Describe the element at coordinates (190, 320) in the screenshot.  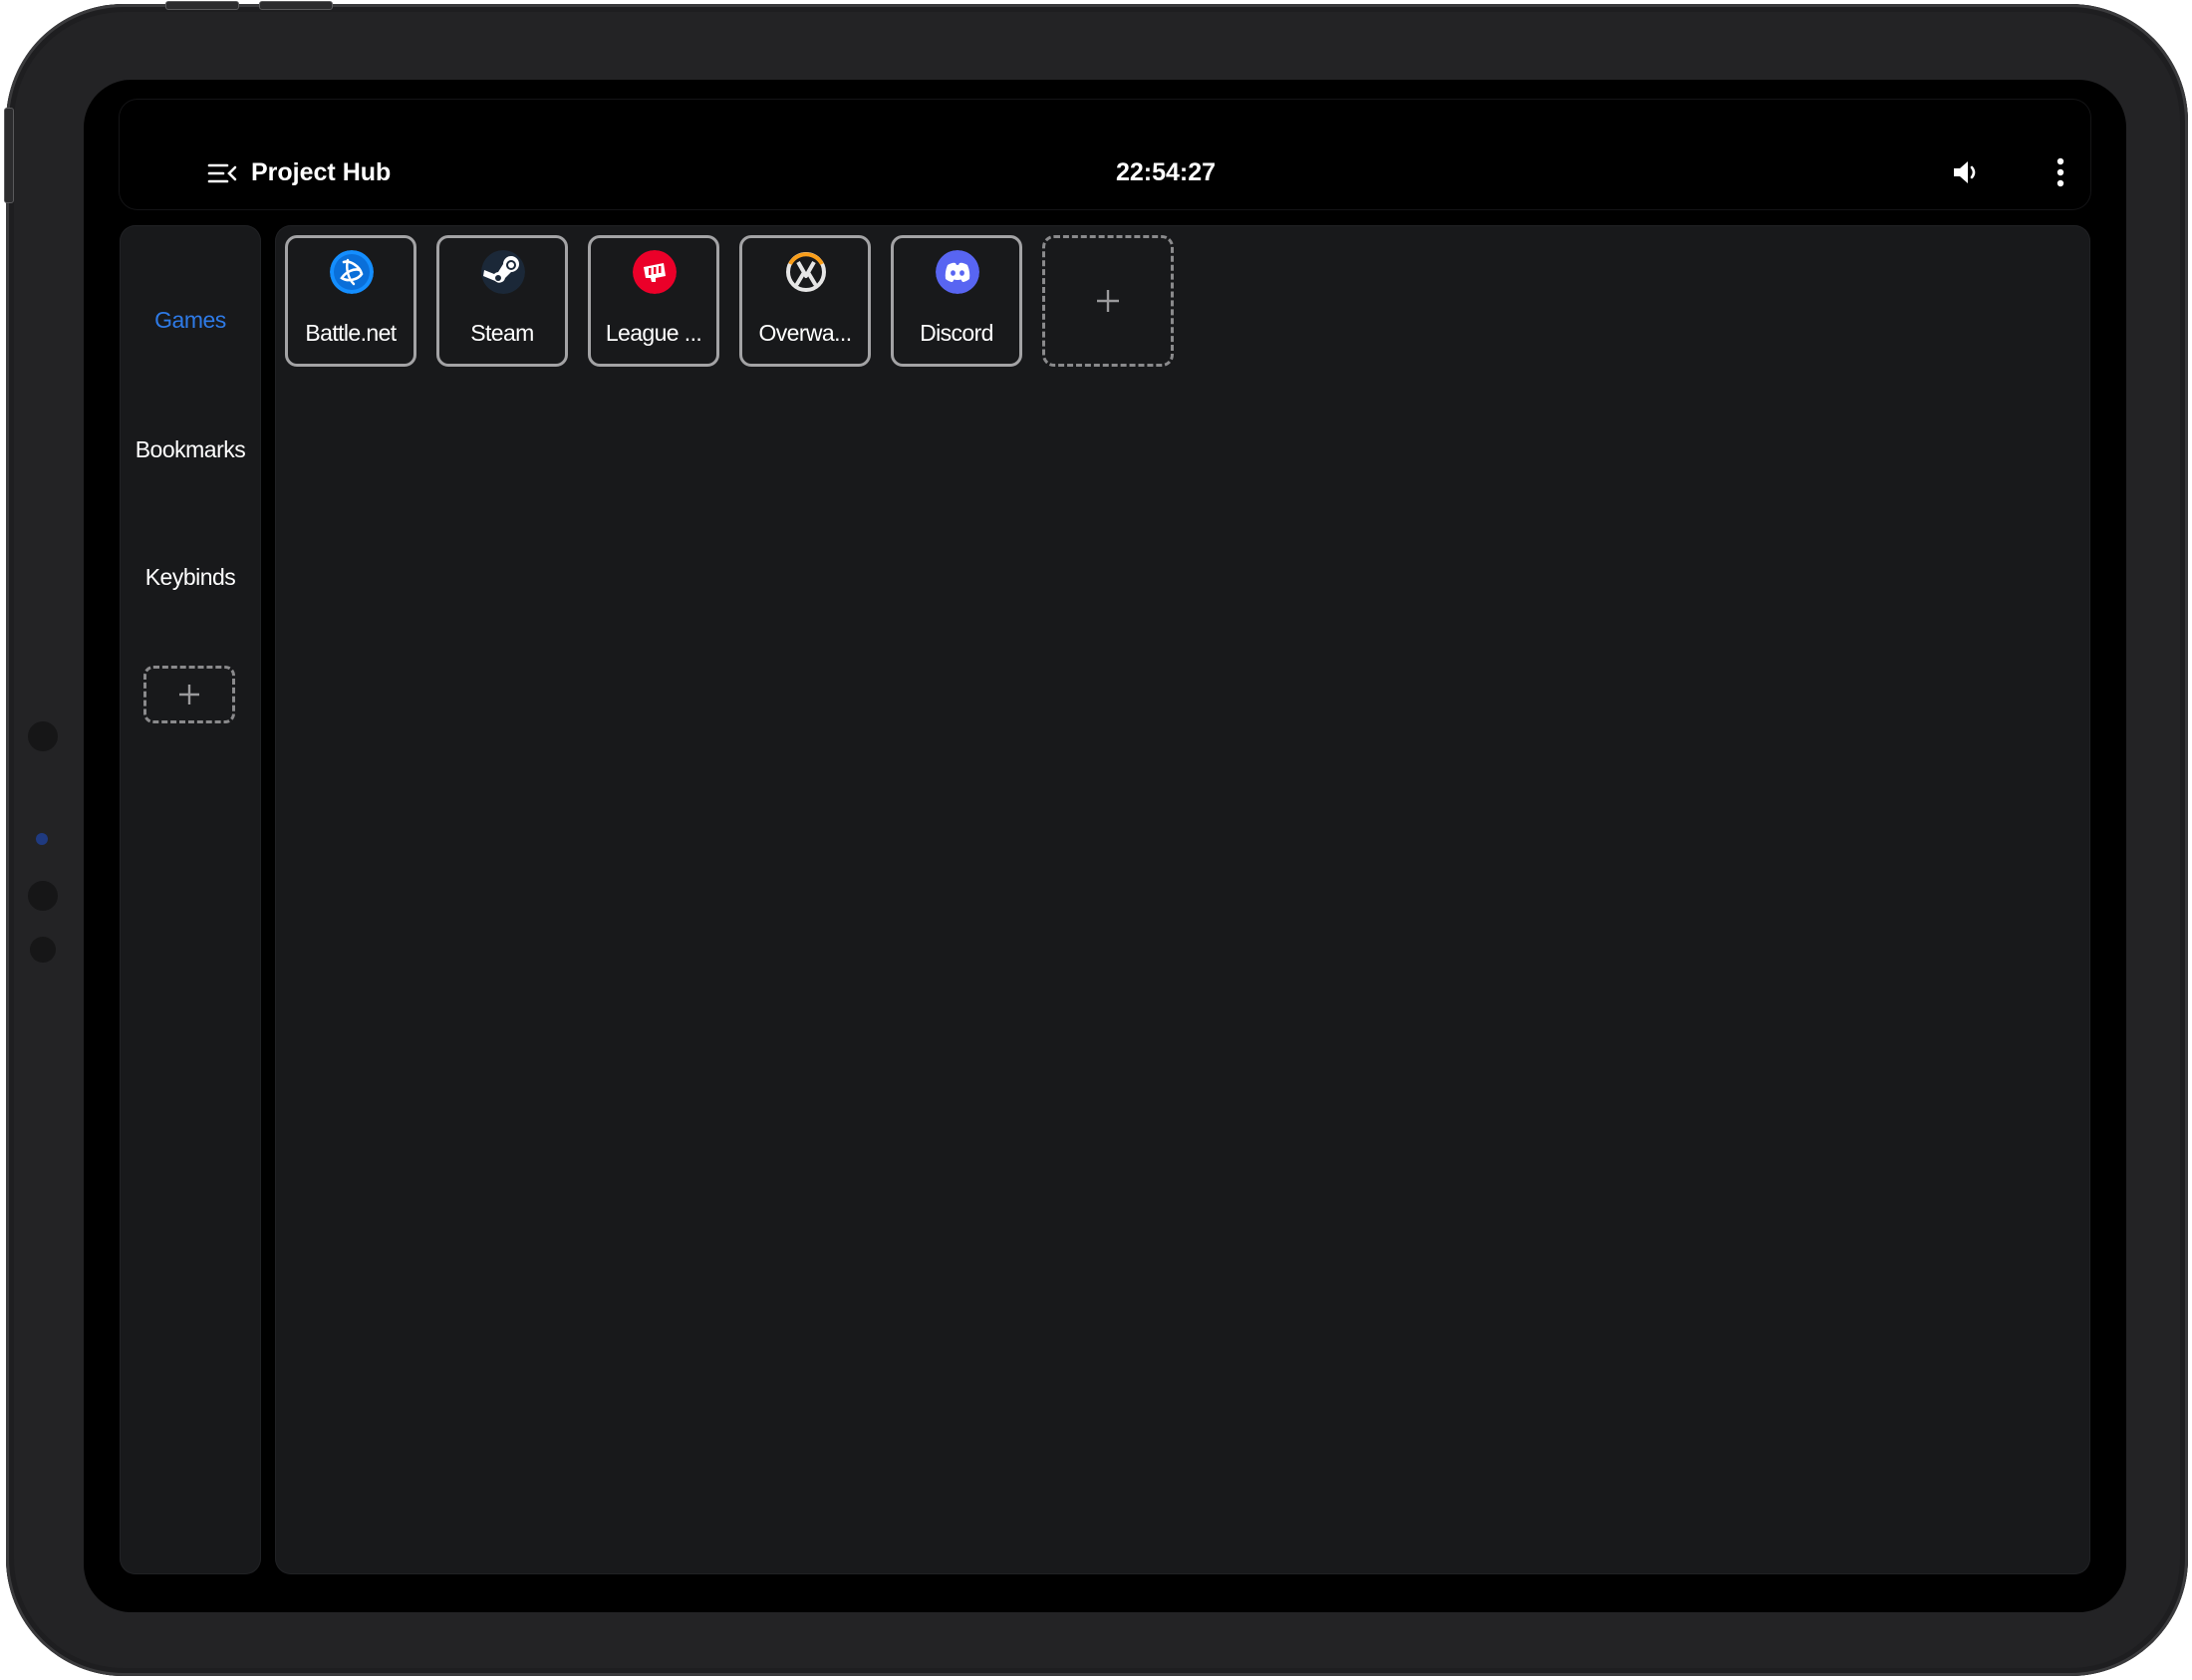
I see `sidebar-item-games: Games` at that location.